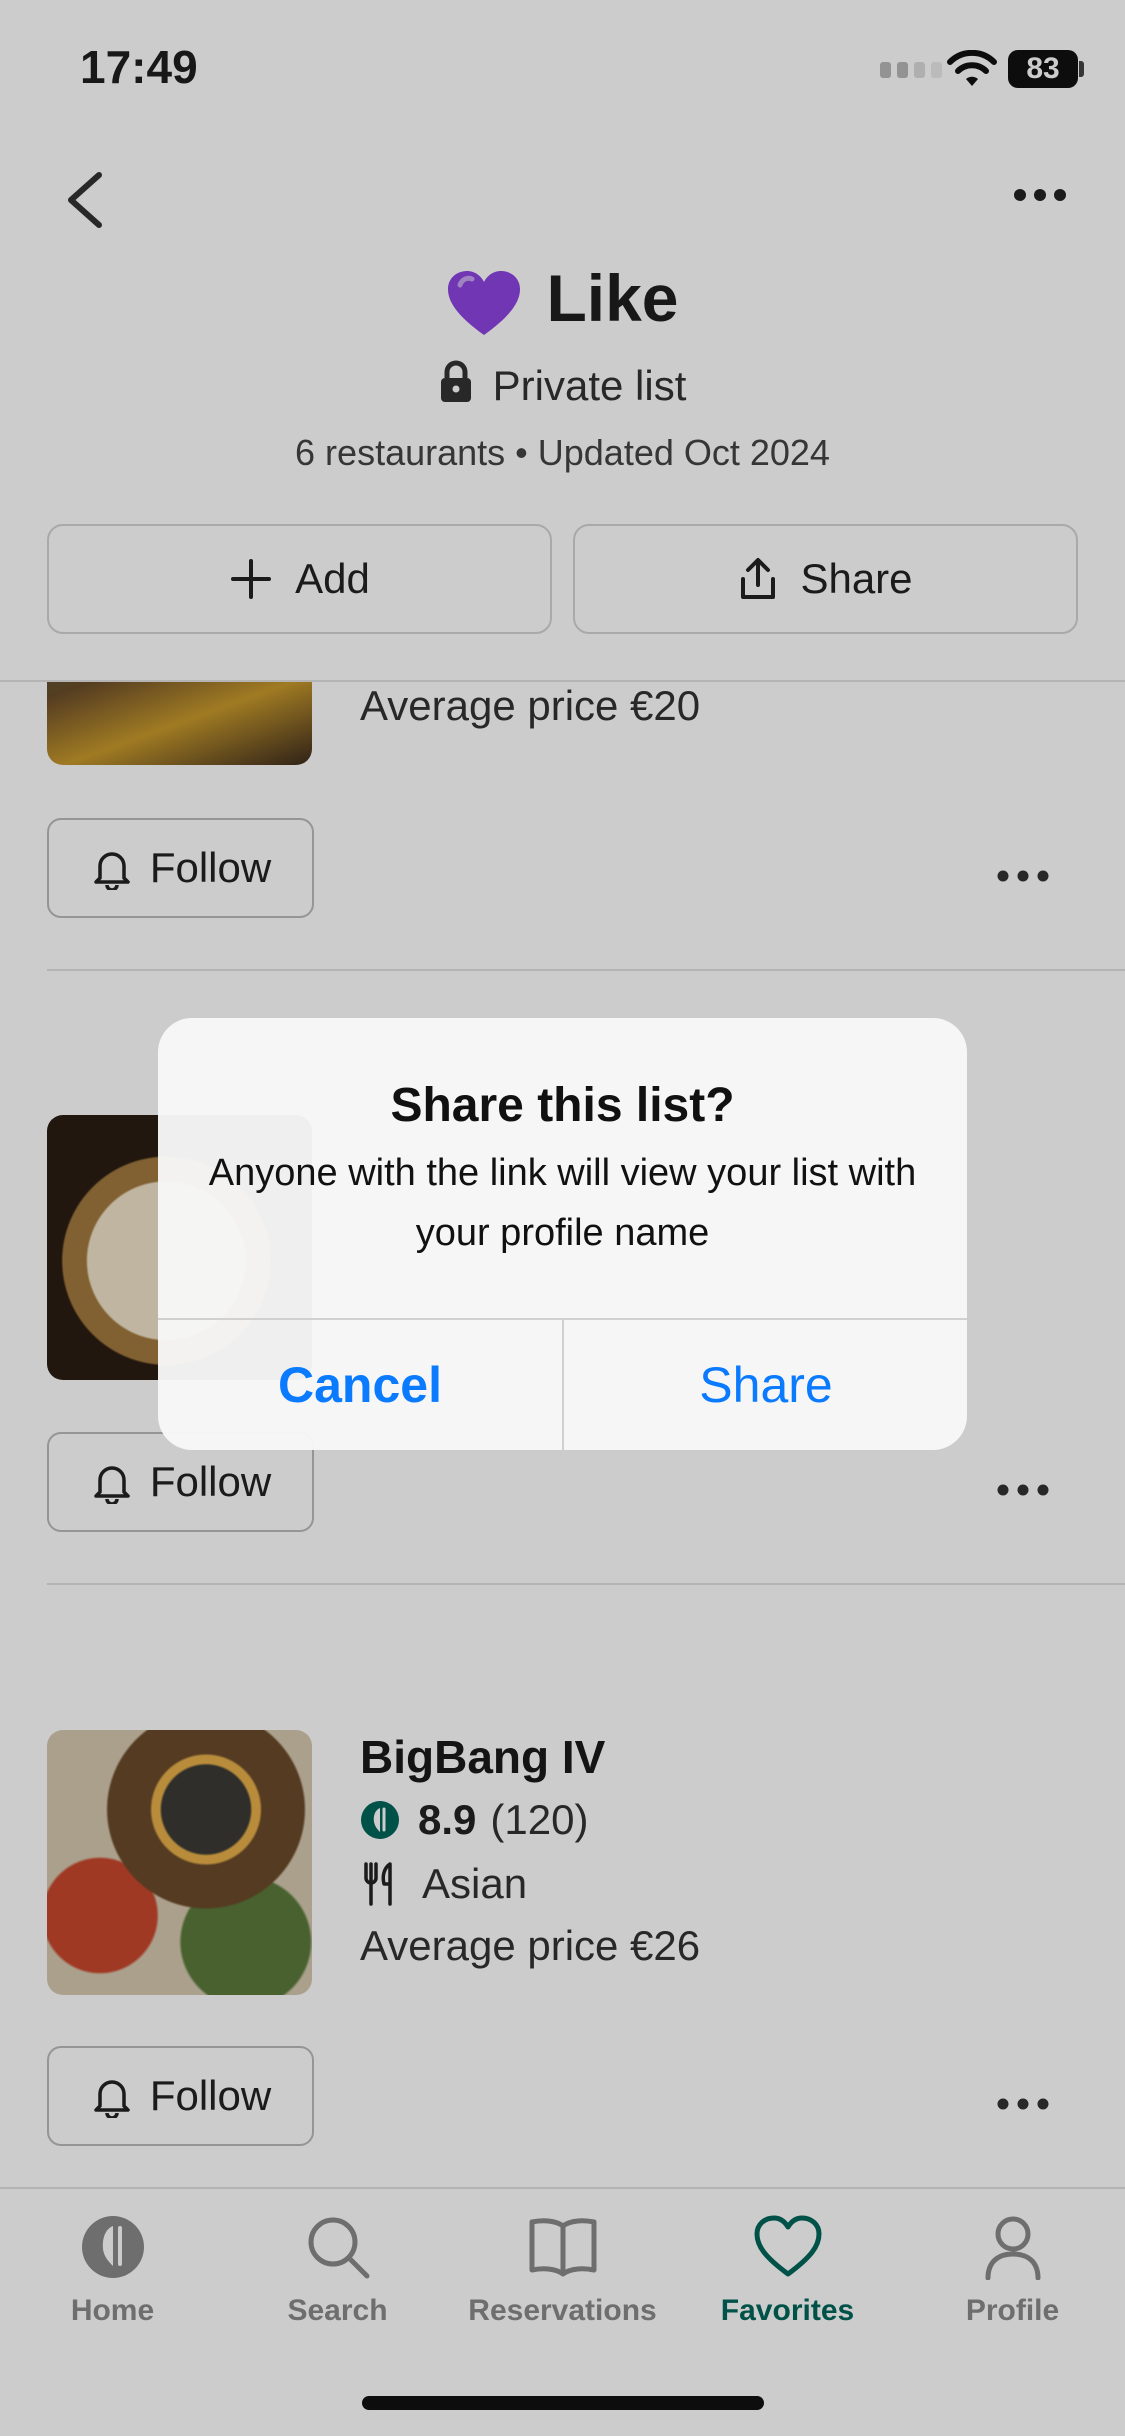 The width and height of the screenshot is (1125, 2436). I want to click on confirm-share-button: Share, so click(765, 1385).